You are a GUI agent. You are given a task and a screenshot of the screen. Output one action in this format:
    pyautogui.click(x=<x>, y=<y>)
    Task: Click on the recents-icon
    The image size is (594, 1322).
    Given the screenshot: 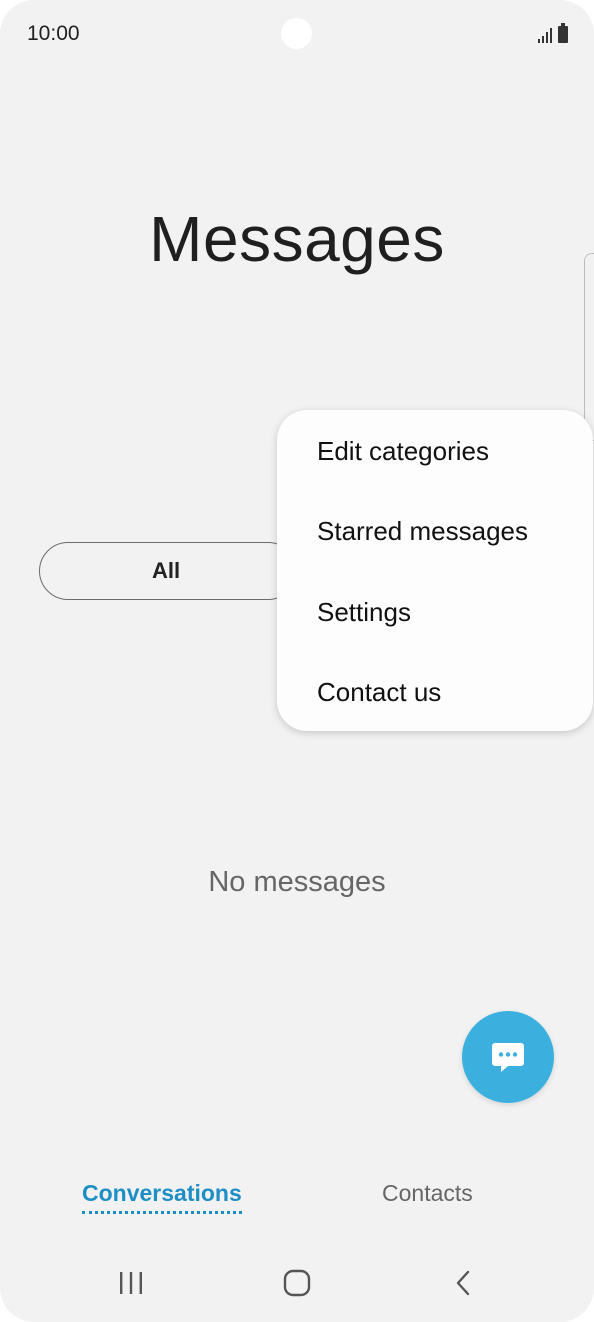 What is the action you would take?
    pyautogui.click(x=131, y=1283)
    